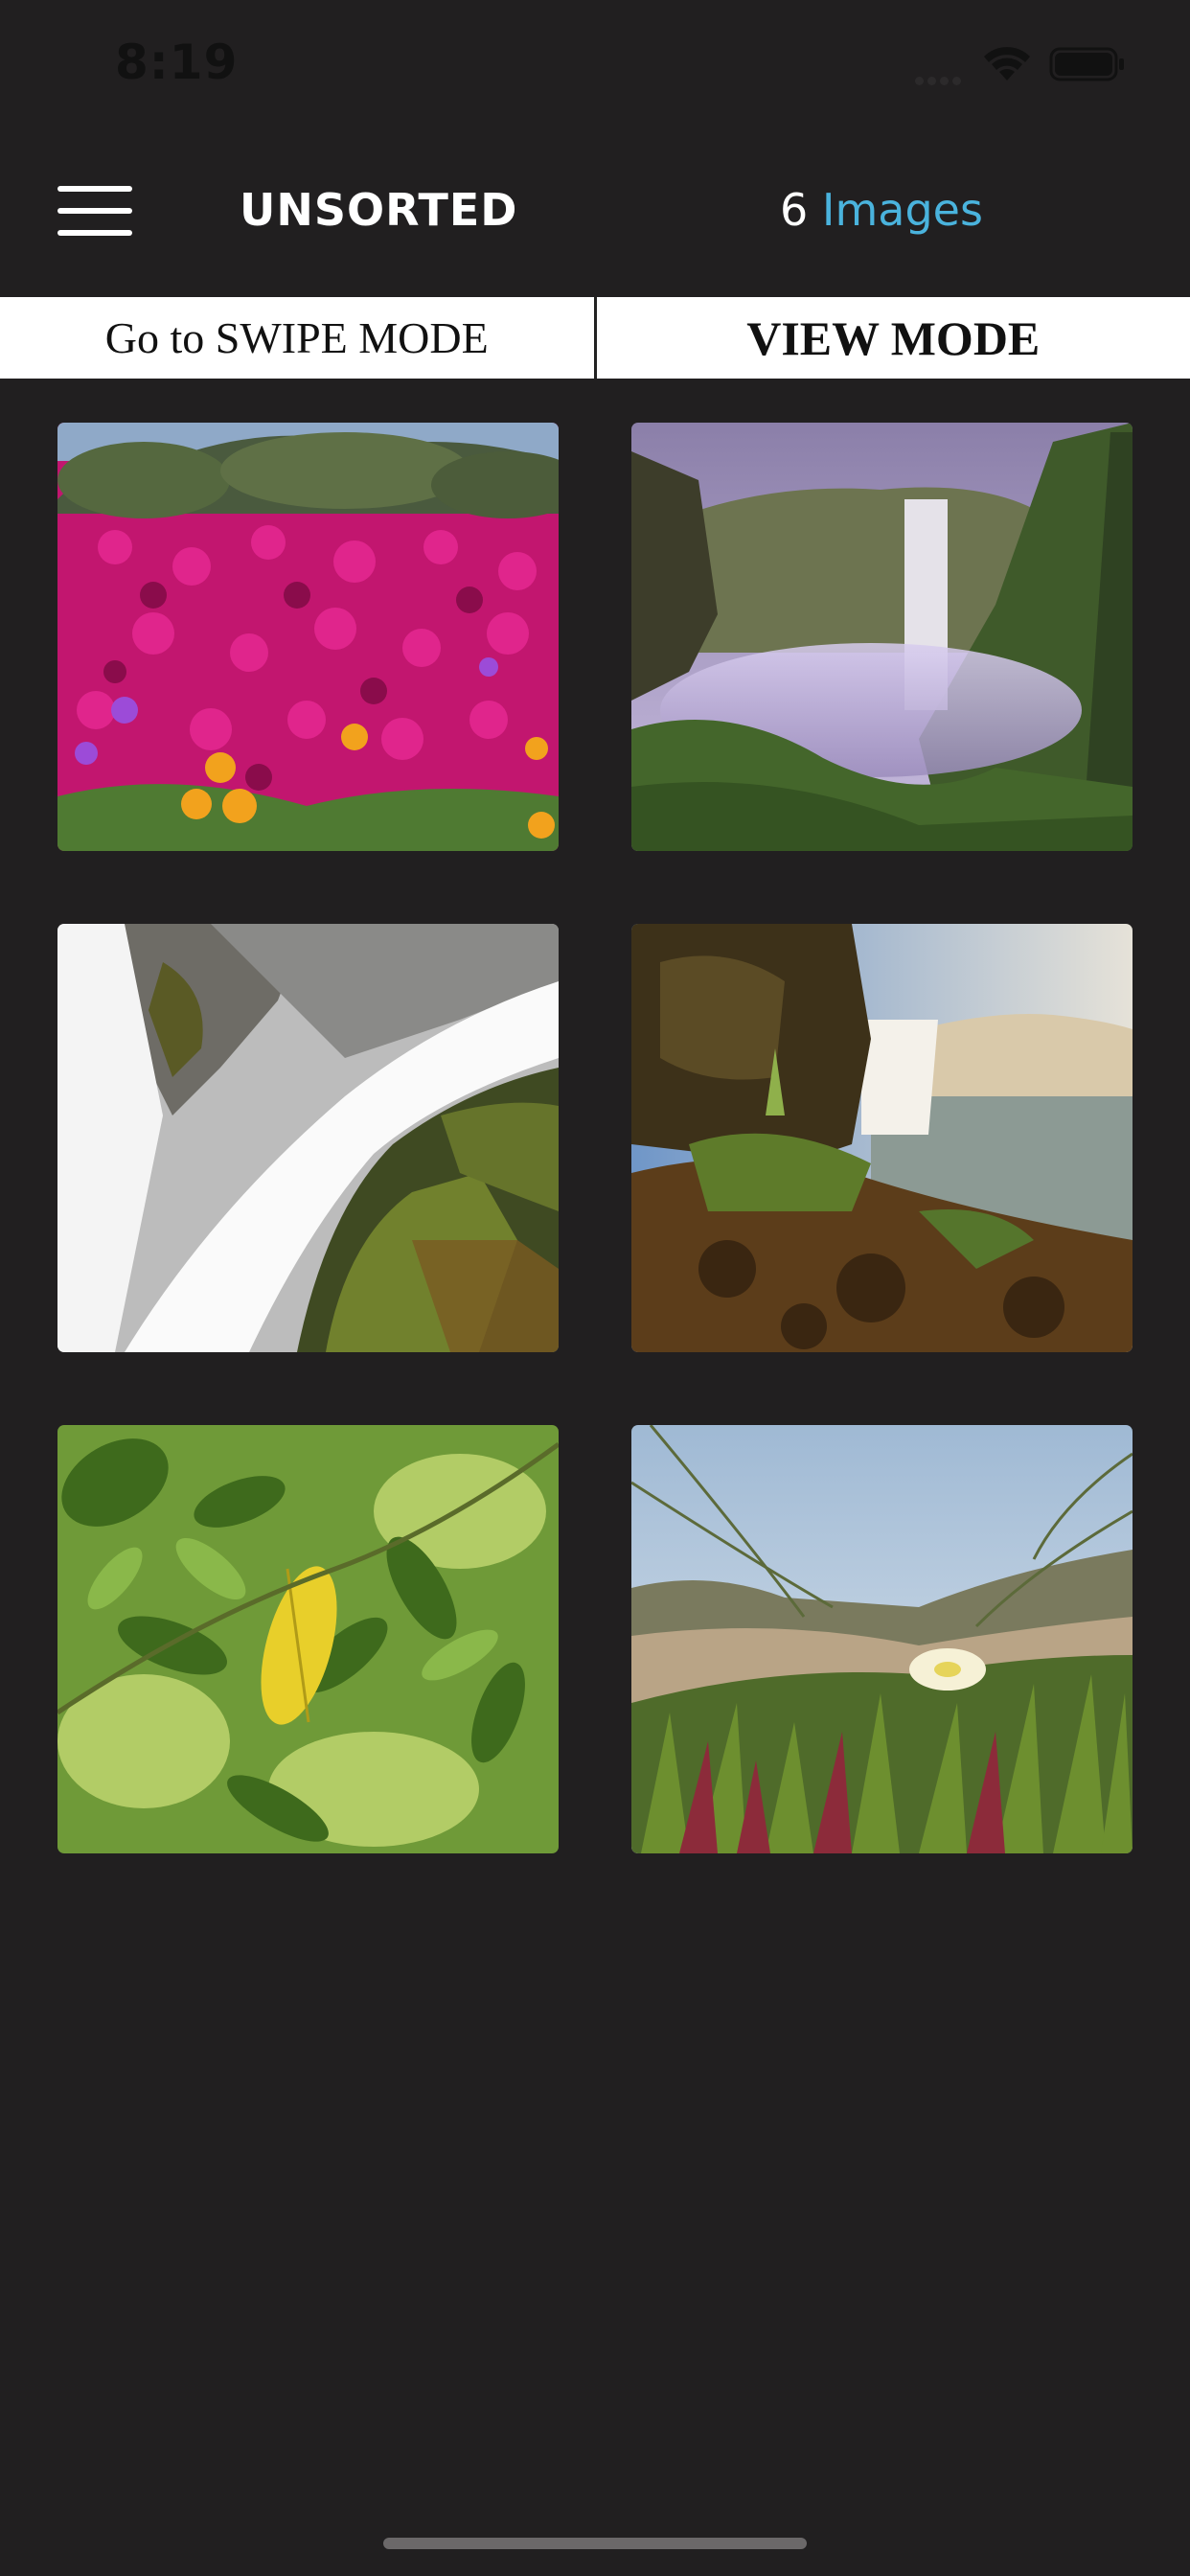  What do you see at coordinates (595, 338) in the screenshot?
I see `mode-switcher: Go to SWIPE MODE VIEW MODE` at bounding box center [595, 338].